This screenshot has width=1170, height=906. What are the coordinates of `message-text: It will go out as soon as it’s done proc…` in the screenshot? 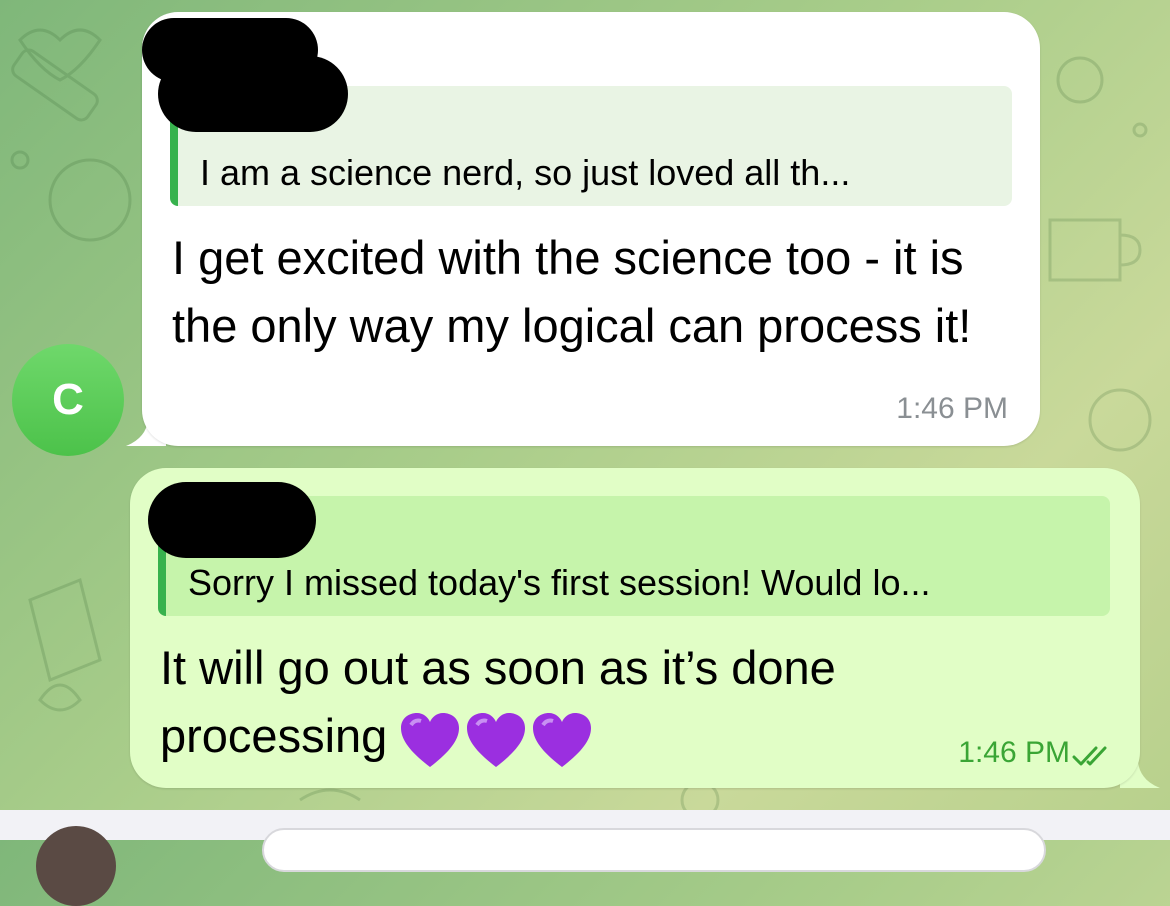 It's located at (590, 702).